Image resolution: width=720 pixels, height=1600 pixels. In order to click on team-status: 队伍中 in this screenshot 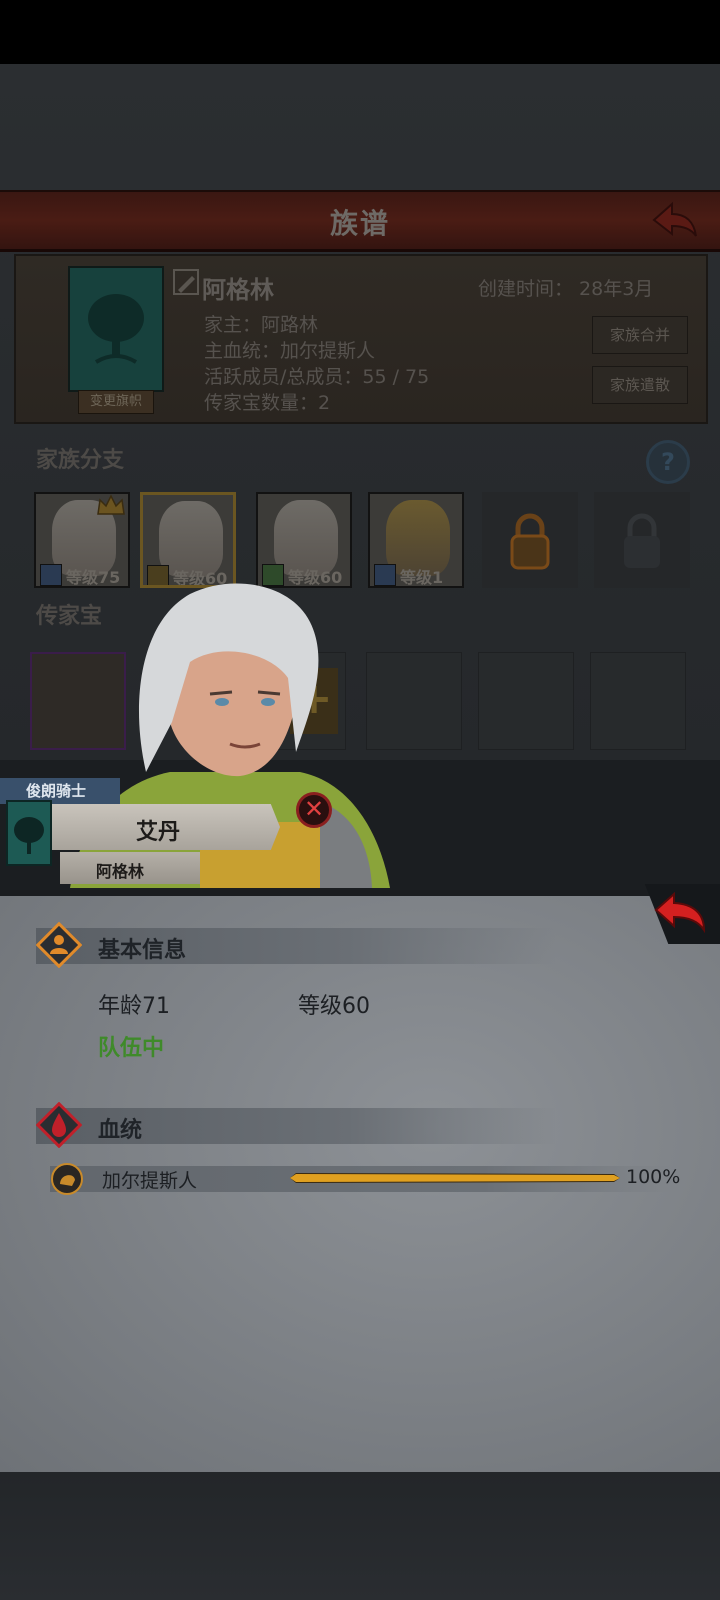, I will do `click(131, 1048)`.